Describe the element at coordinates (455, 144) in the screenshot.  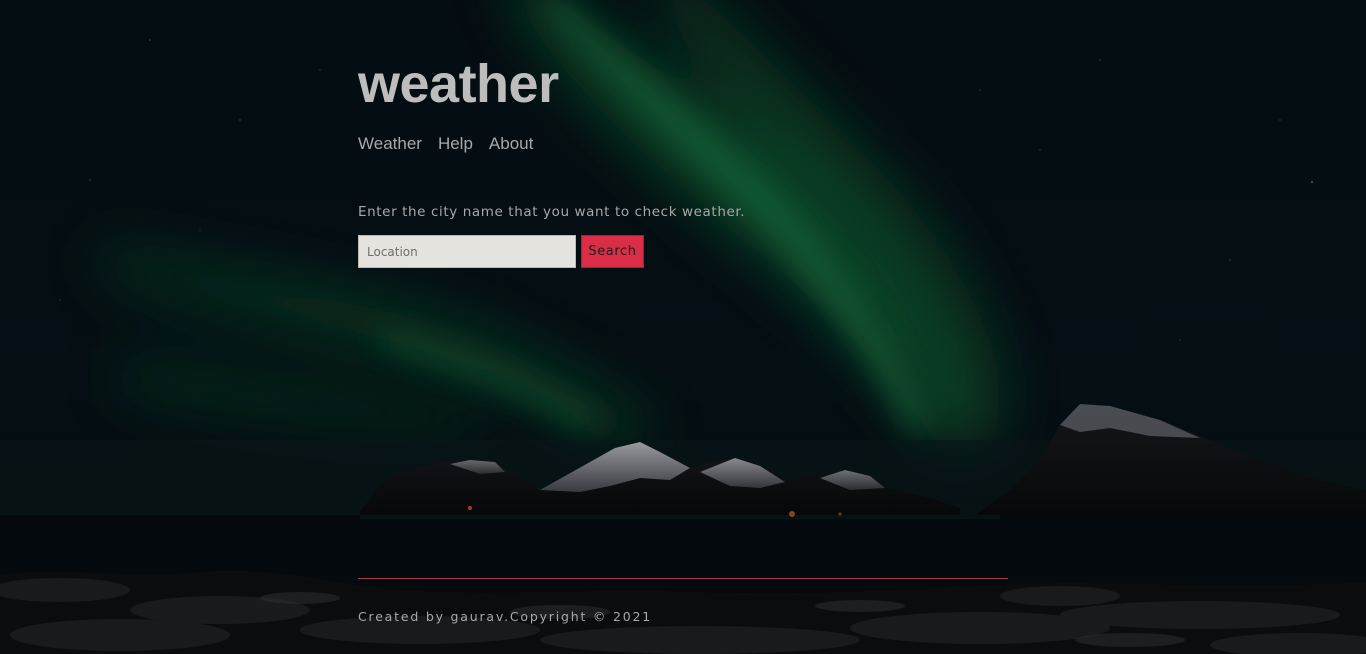
I see `nav-link-help: Help` at that location.